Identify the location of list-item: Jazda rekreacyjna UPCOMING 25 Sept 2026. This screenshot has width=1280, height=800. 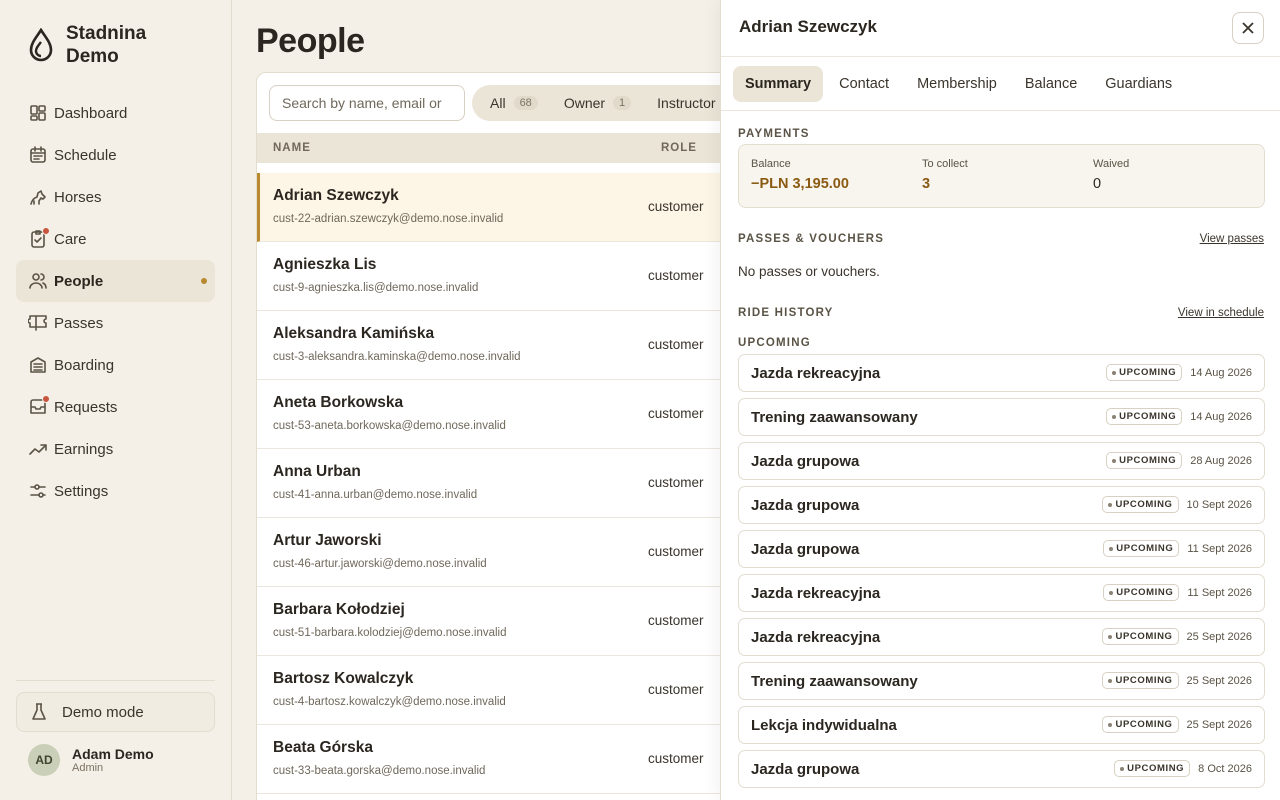
(1001, 637).